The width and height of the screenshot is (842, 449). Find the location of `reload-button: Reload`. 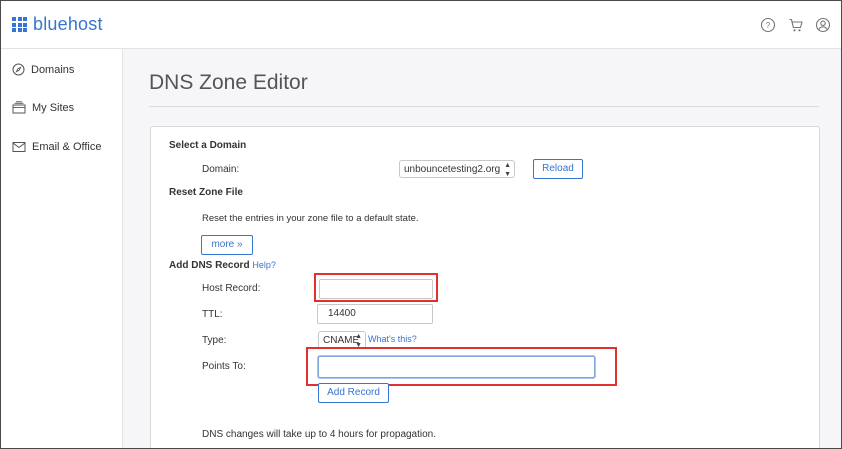

reload-button: Reload is located at coordinates (558, 169).